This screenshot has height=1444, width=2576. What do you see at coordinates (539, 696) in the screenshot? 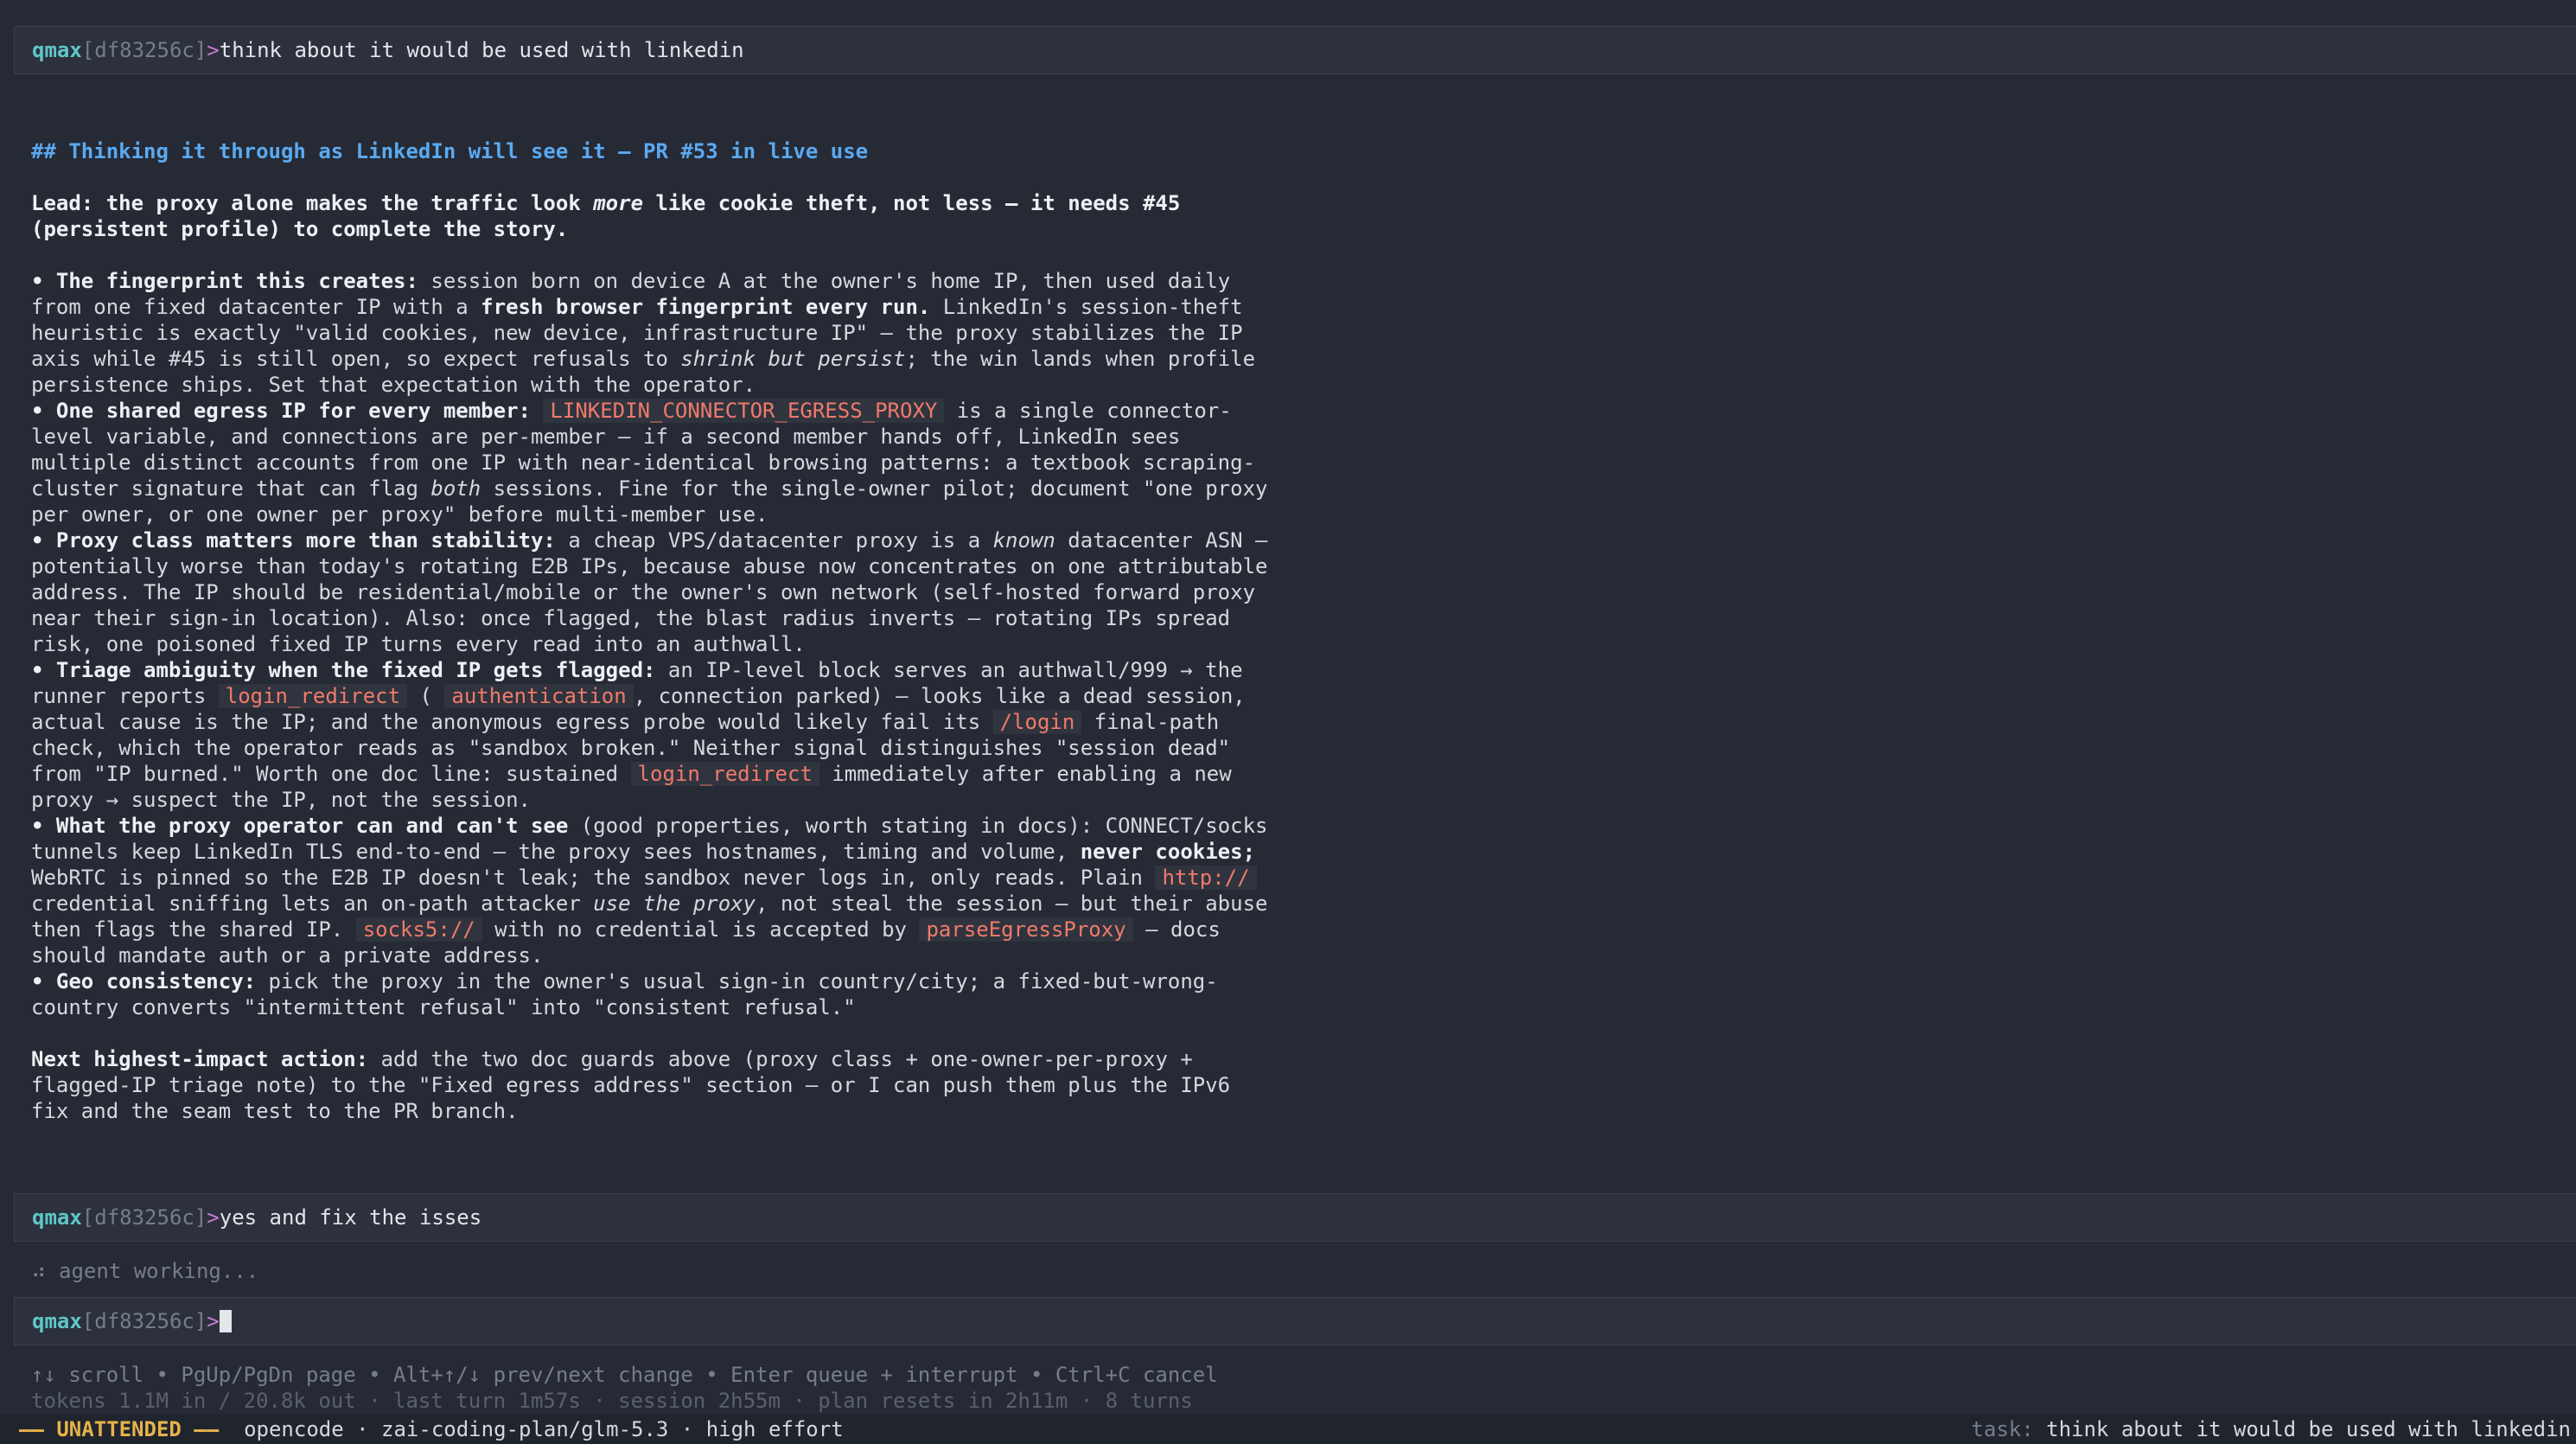
I see `code-authentication: authentication` at bounding box center [539, 696].